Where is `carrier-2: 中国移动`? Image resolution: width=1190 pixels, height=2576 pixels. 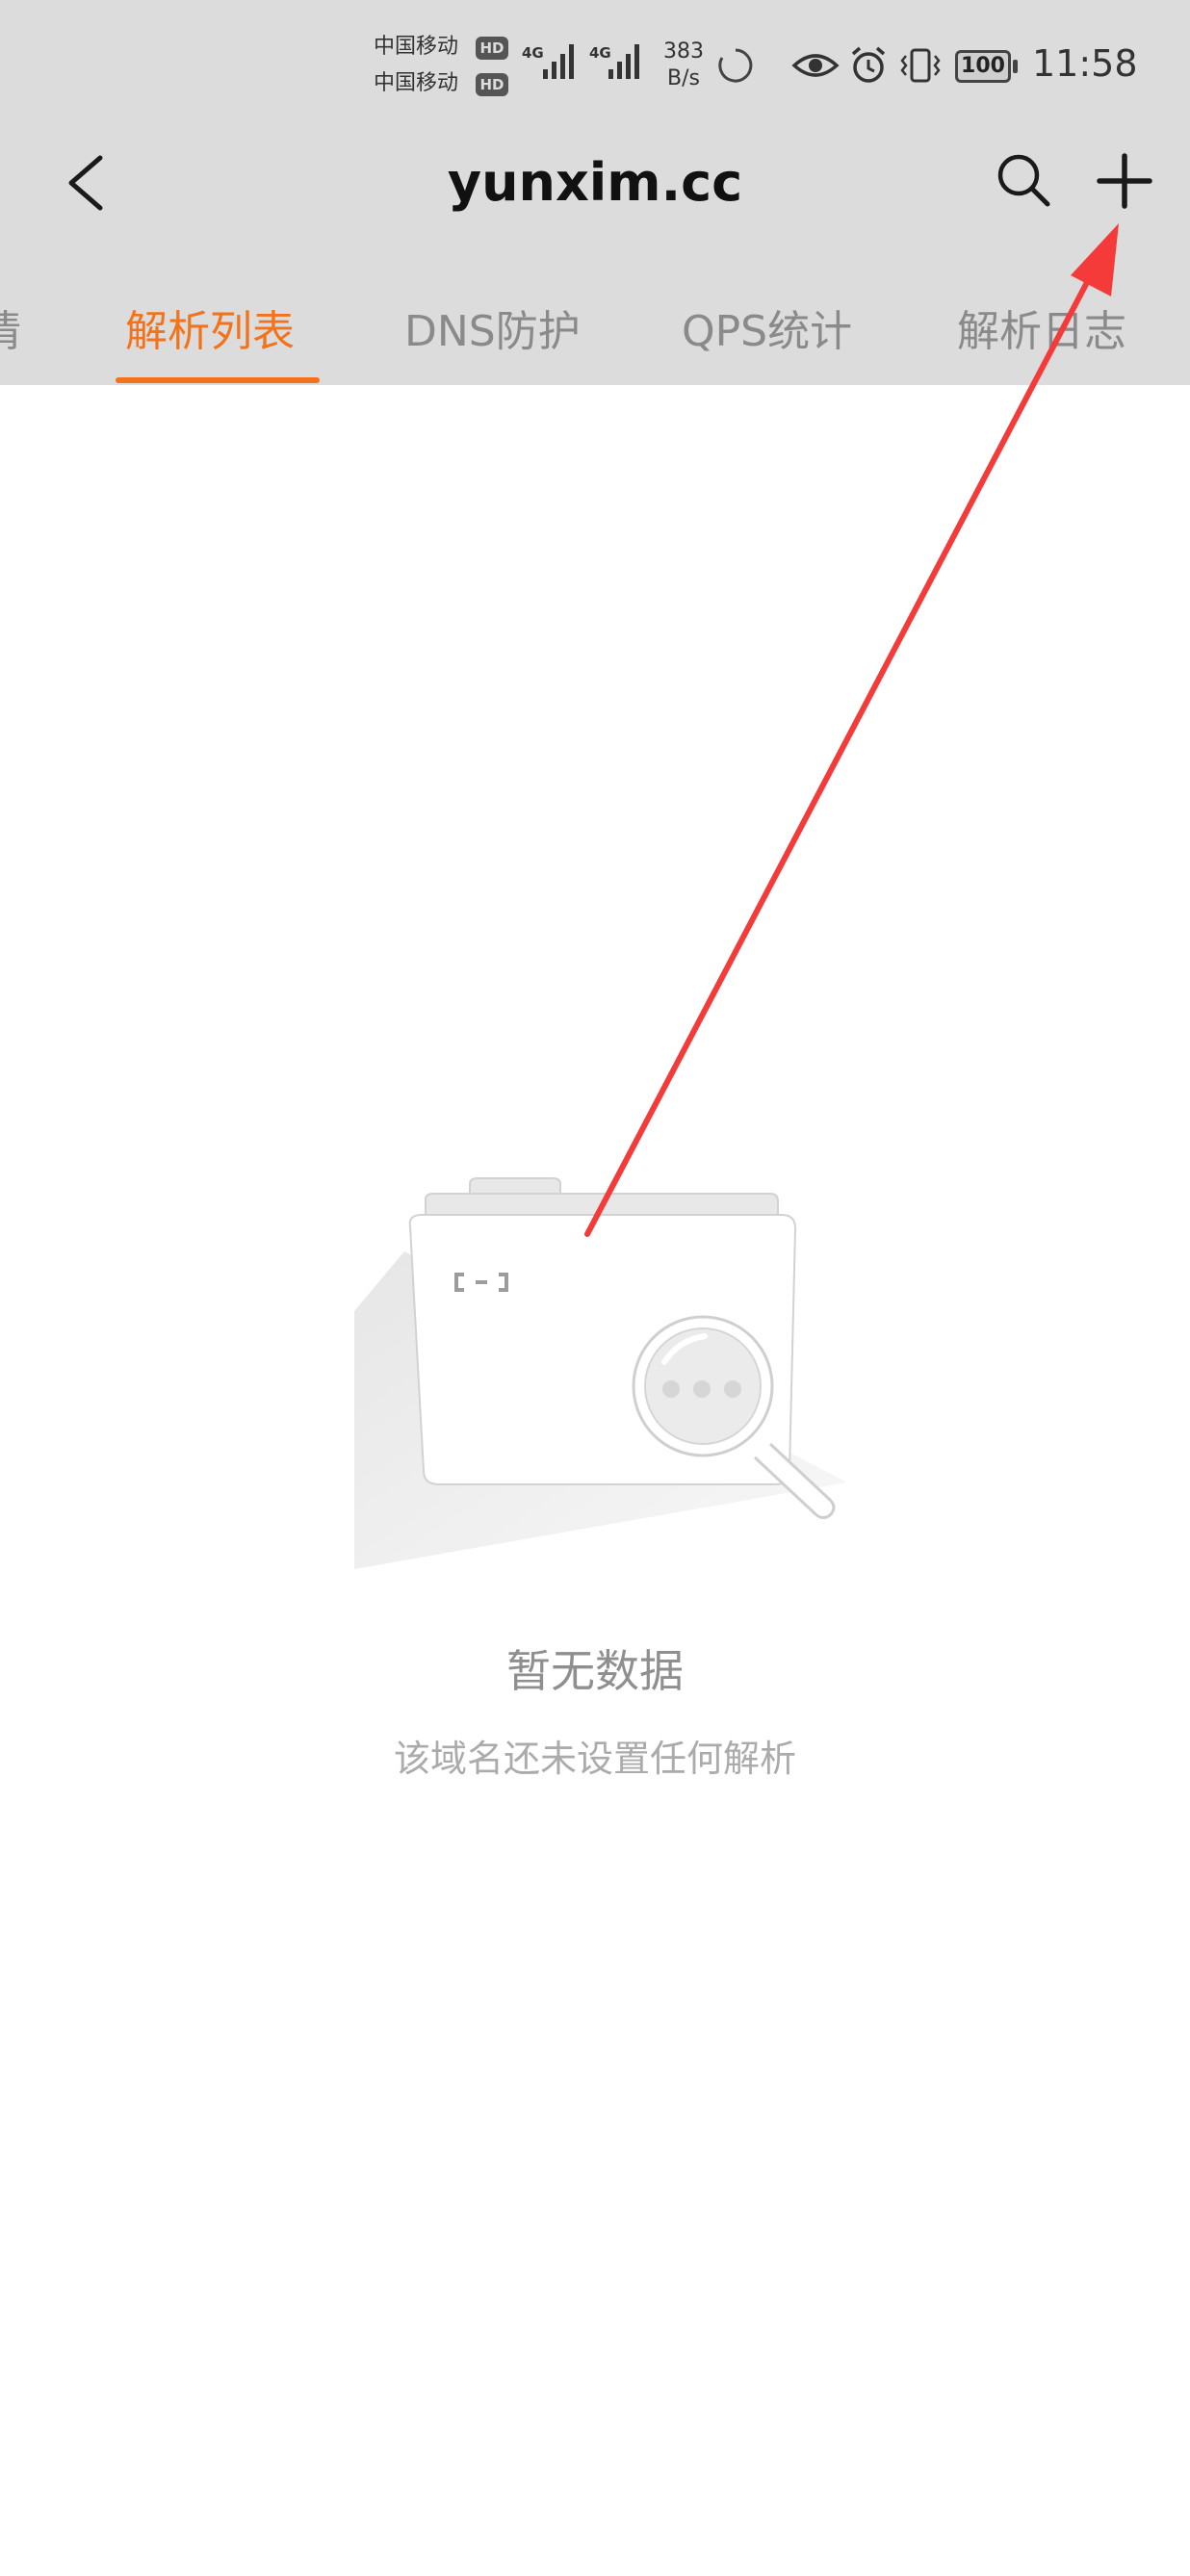
carrier-2: 中国移动 is located at coordinates (417, 83).